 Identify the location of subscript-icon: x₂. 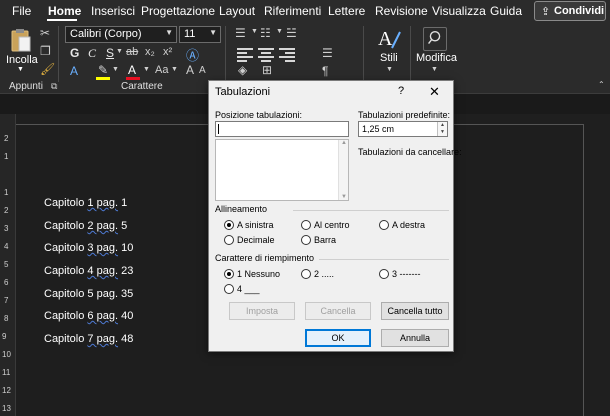
(150, 52).